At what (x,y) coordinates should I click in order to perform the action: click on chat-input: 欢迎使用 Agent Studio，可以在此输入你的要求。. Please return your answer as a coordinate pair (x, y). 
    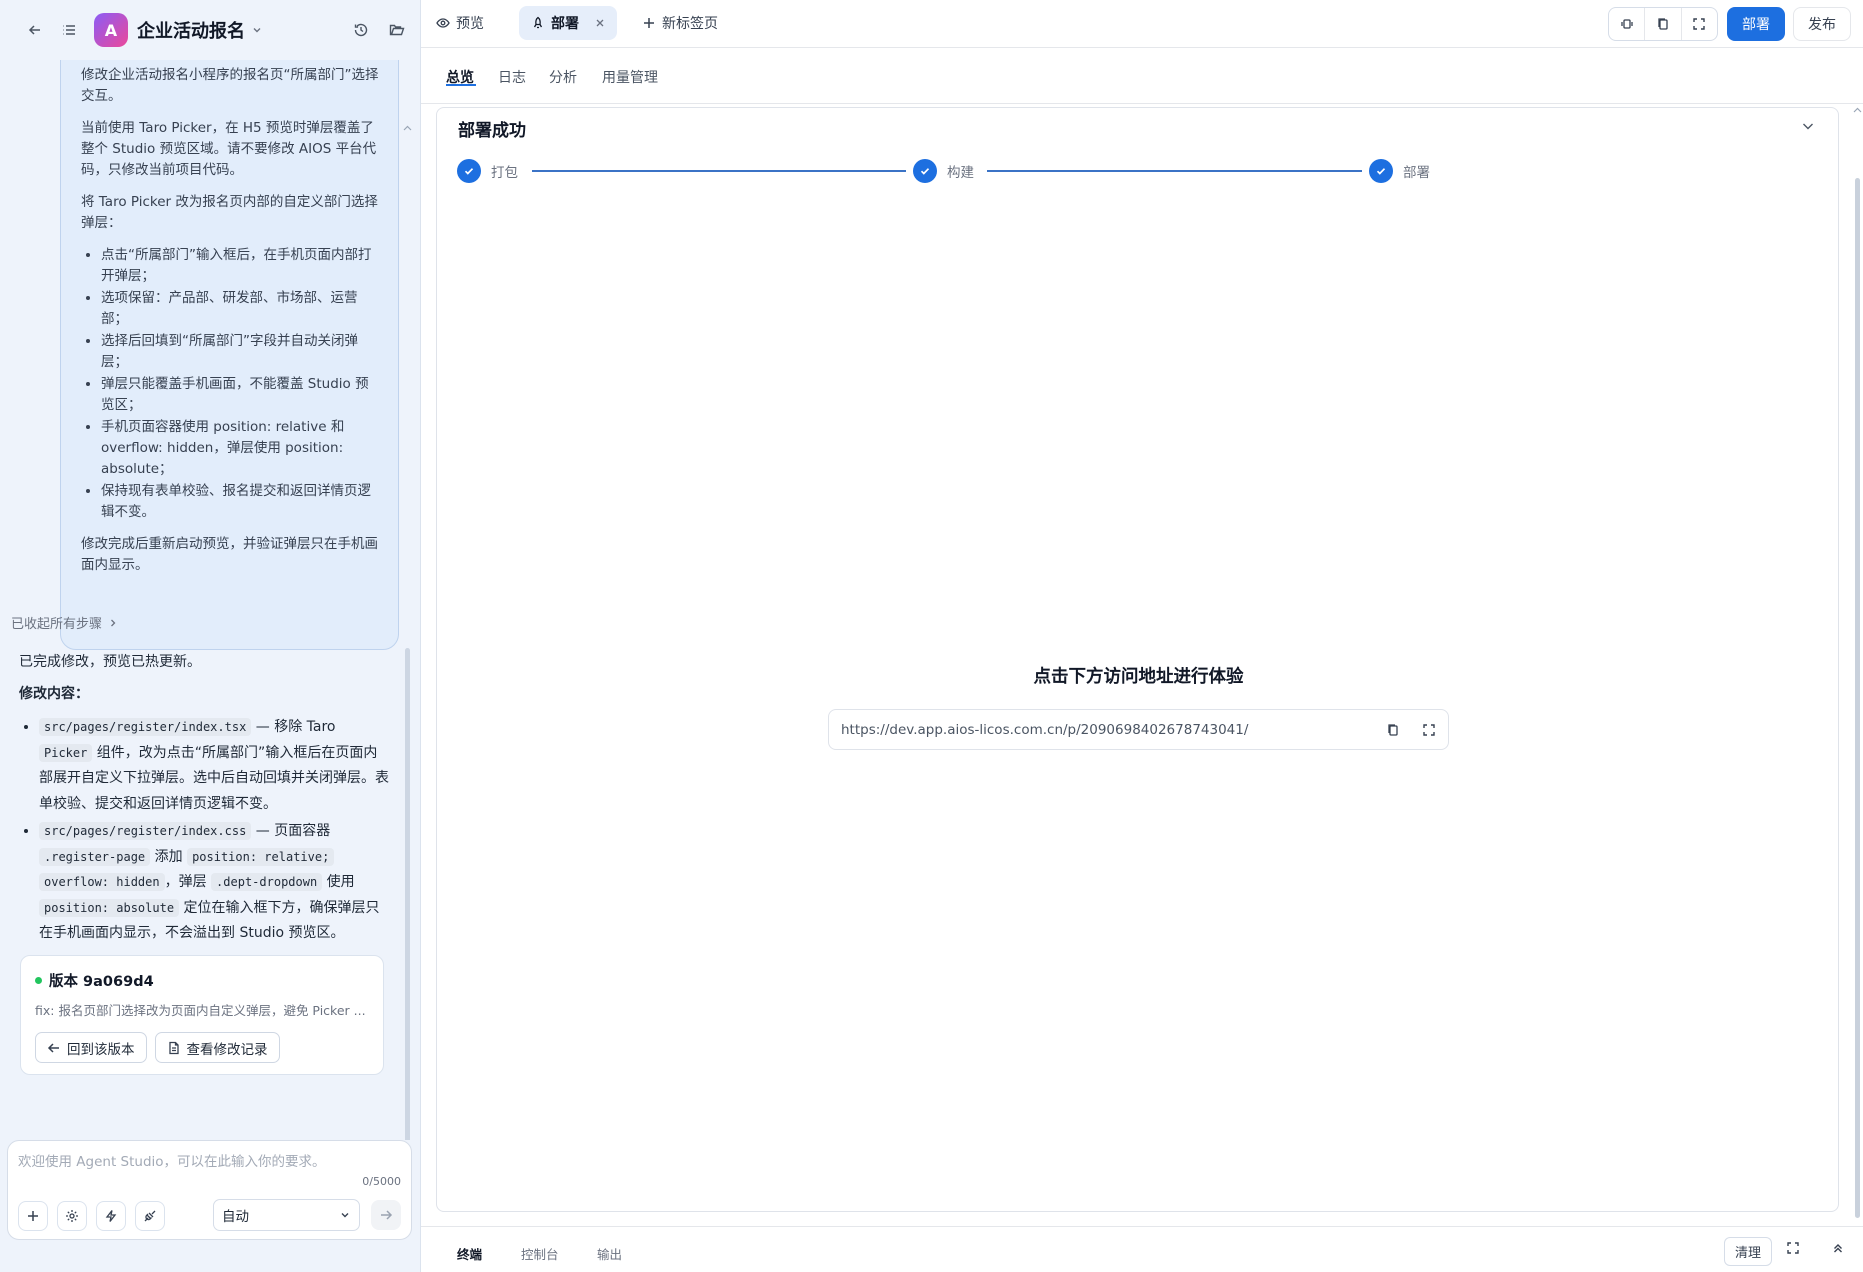
    Looking at the image, I should click on (172, 1160).